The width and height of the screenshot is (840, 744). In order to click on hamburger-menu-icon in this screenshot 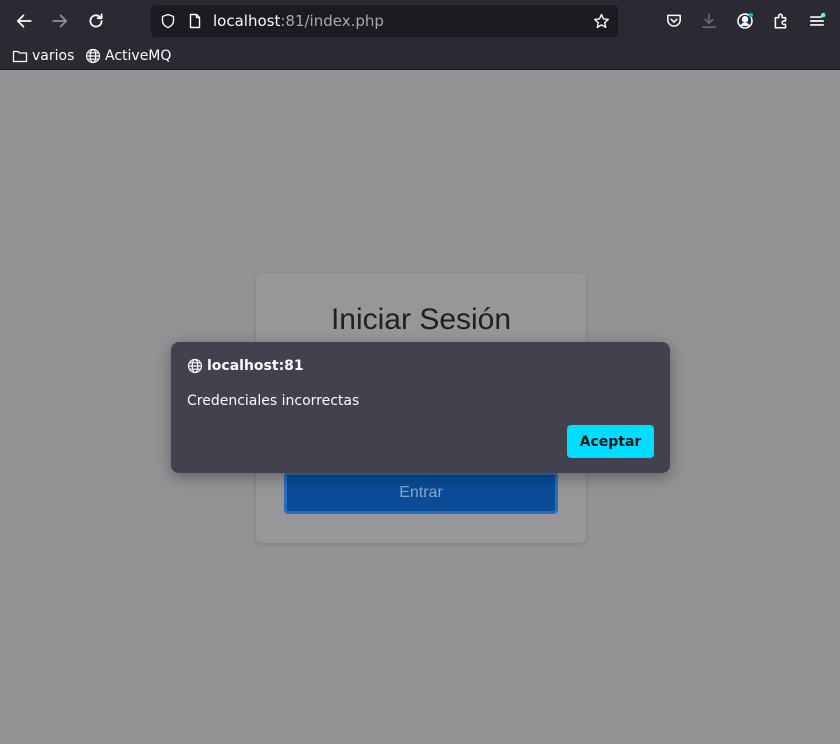, I will do `click(817, 19)`.